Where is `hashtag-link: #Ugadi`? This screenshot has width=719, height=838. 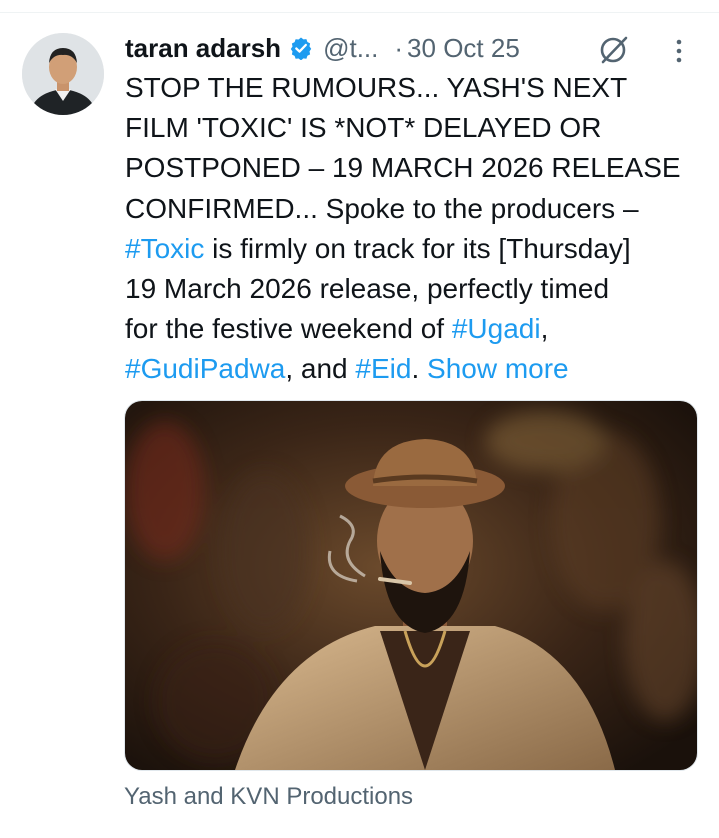
hashtag-link: #Ugadi is located at coordinates (496, 328).